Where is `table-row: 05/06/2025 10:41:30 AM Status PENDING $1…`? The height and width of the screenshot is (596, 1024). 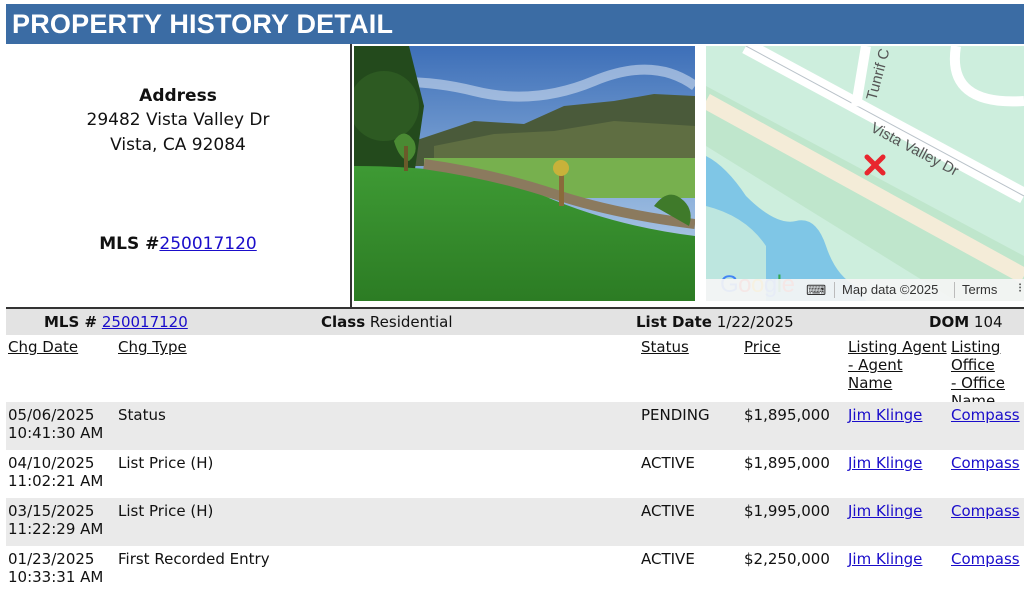 table-row: 05/06/2025 10:41:30 AM Status PENDING $1… is located at coordinates (515, 426).